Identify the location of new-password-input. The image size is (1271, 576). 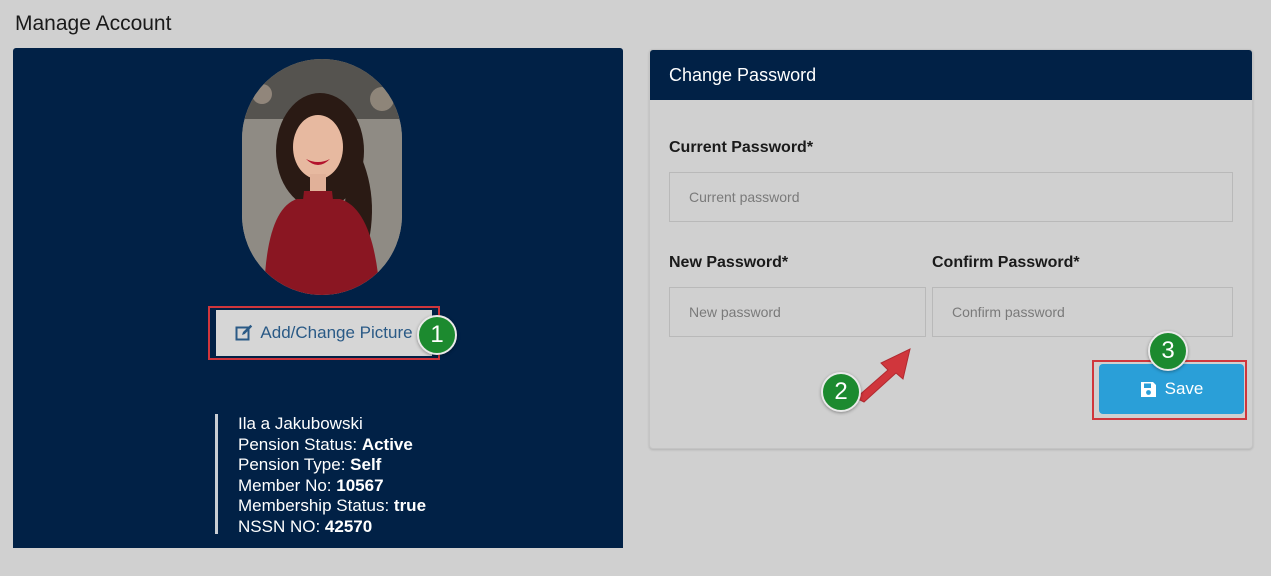
(797, 312).